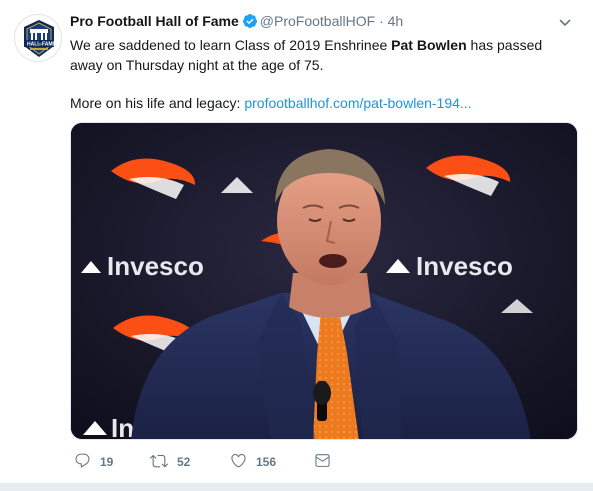 This screenshot has height=491, width=593. Describe the element at coordinates (238, 462) in the screenshot. I see `heart-icon` at that location.